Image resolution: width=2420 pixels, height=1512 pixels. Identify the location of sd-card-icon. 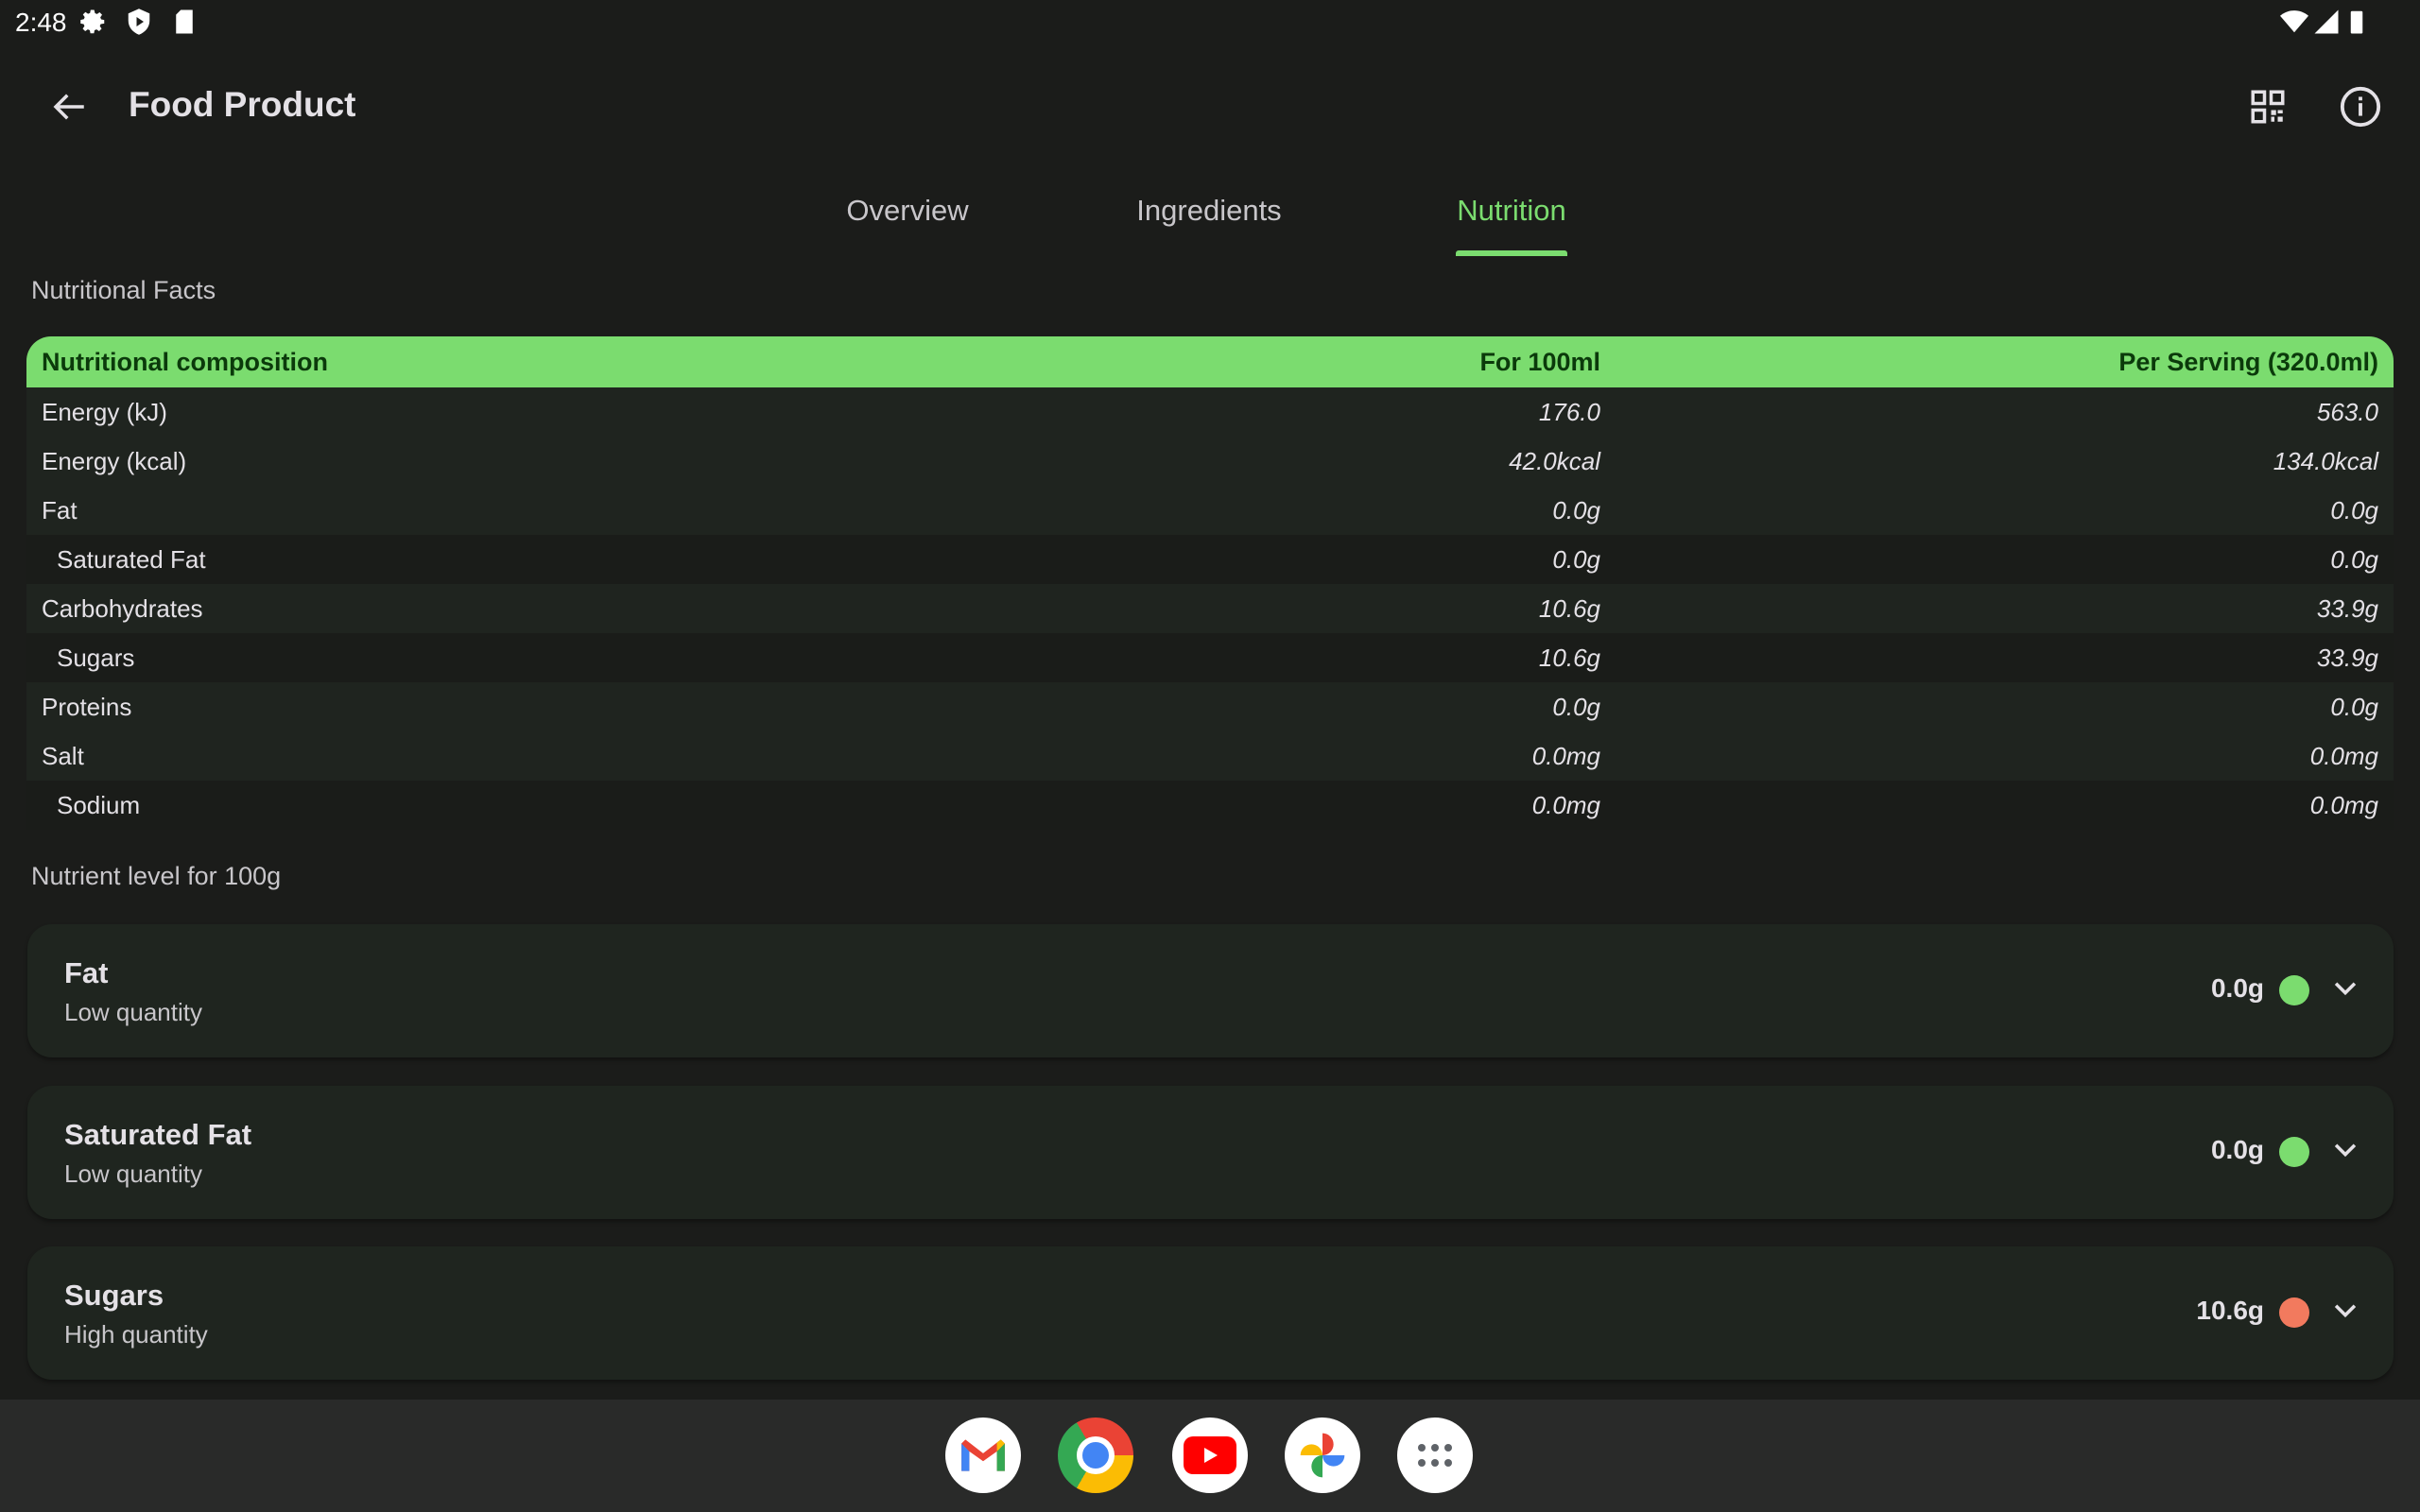
(185, 21).